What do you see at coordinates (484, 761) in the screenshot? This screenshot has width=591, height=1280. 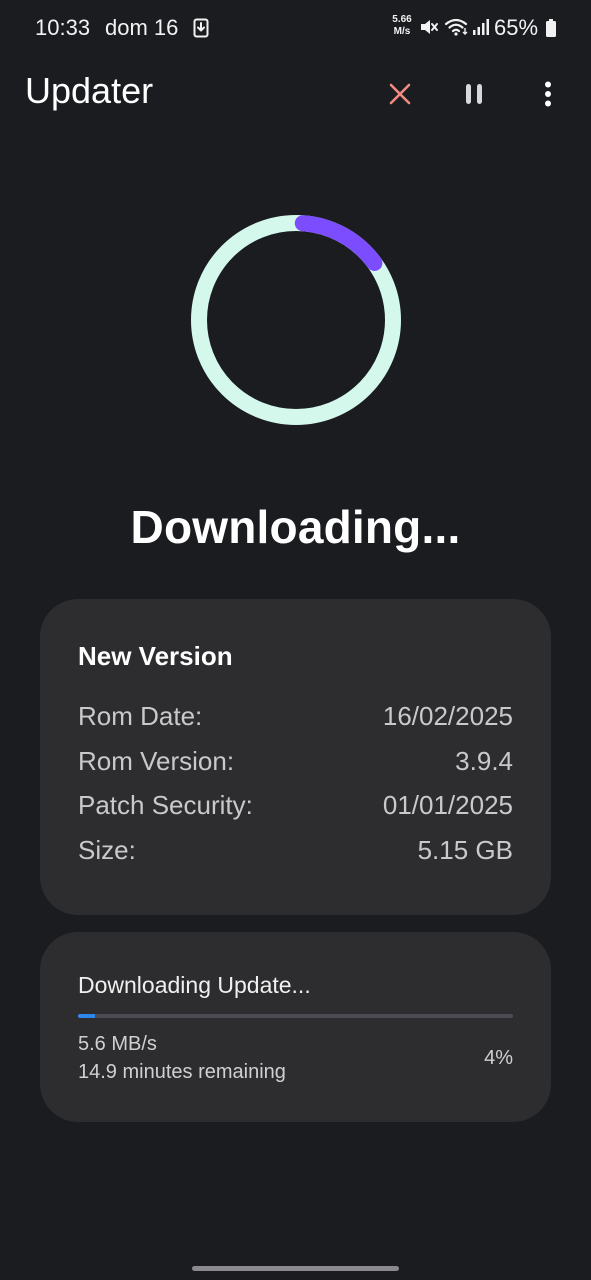 I see `info-value: 3.9.4` at bounding box center [484, 761].